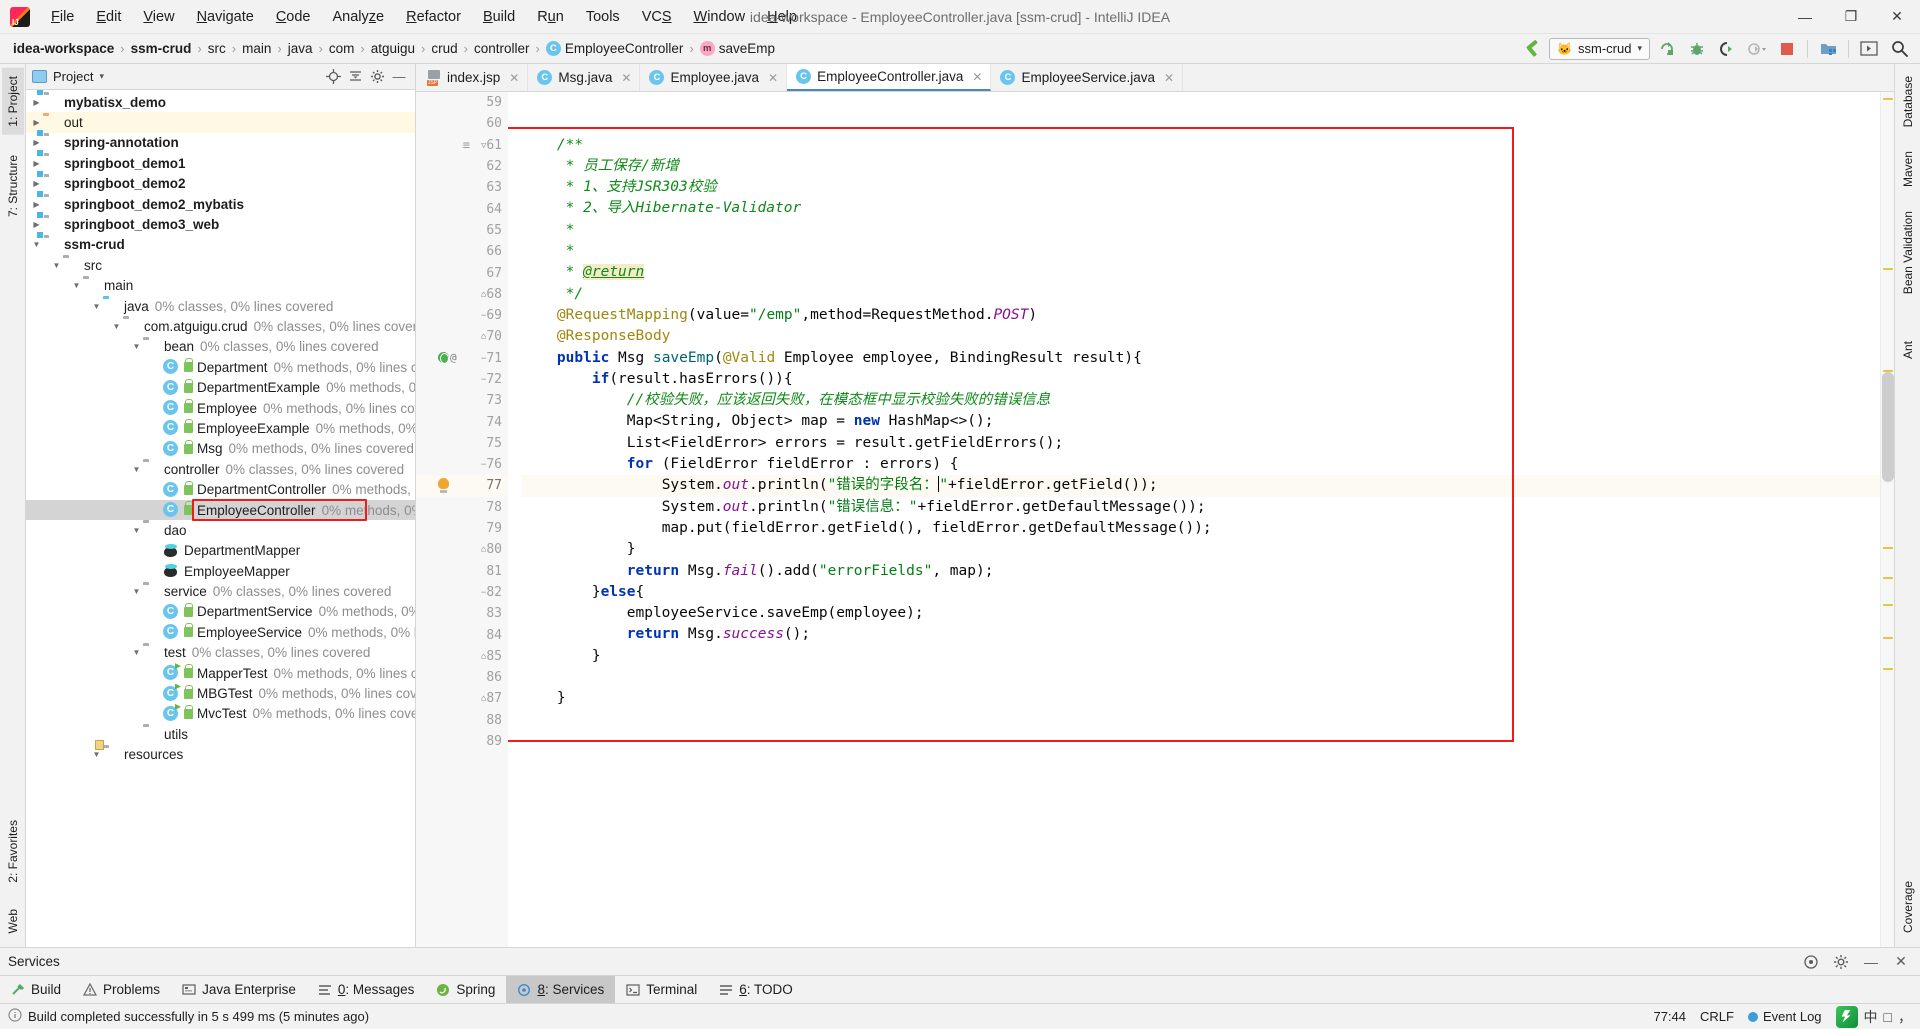  Describe the element at coordinates (63, 48) in the screenshot. I see `breadcrumb-item-idea-workspace: idea-workspace` at that location.